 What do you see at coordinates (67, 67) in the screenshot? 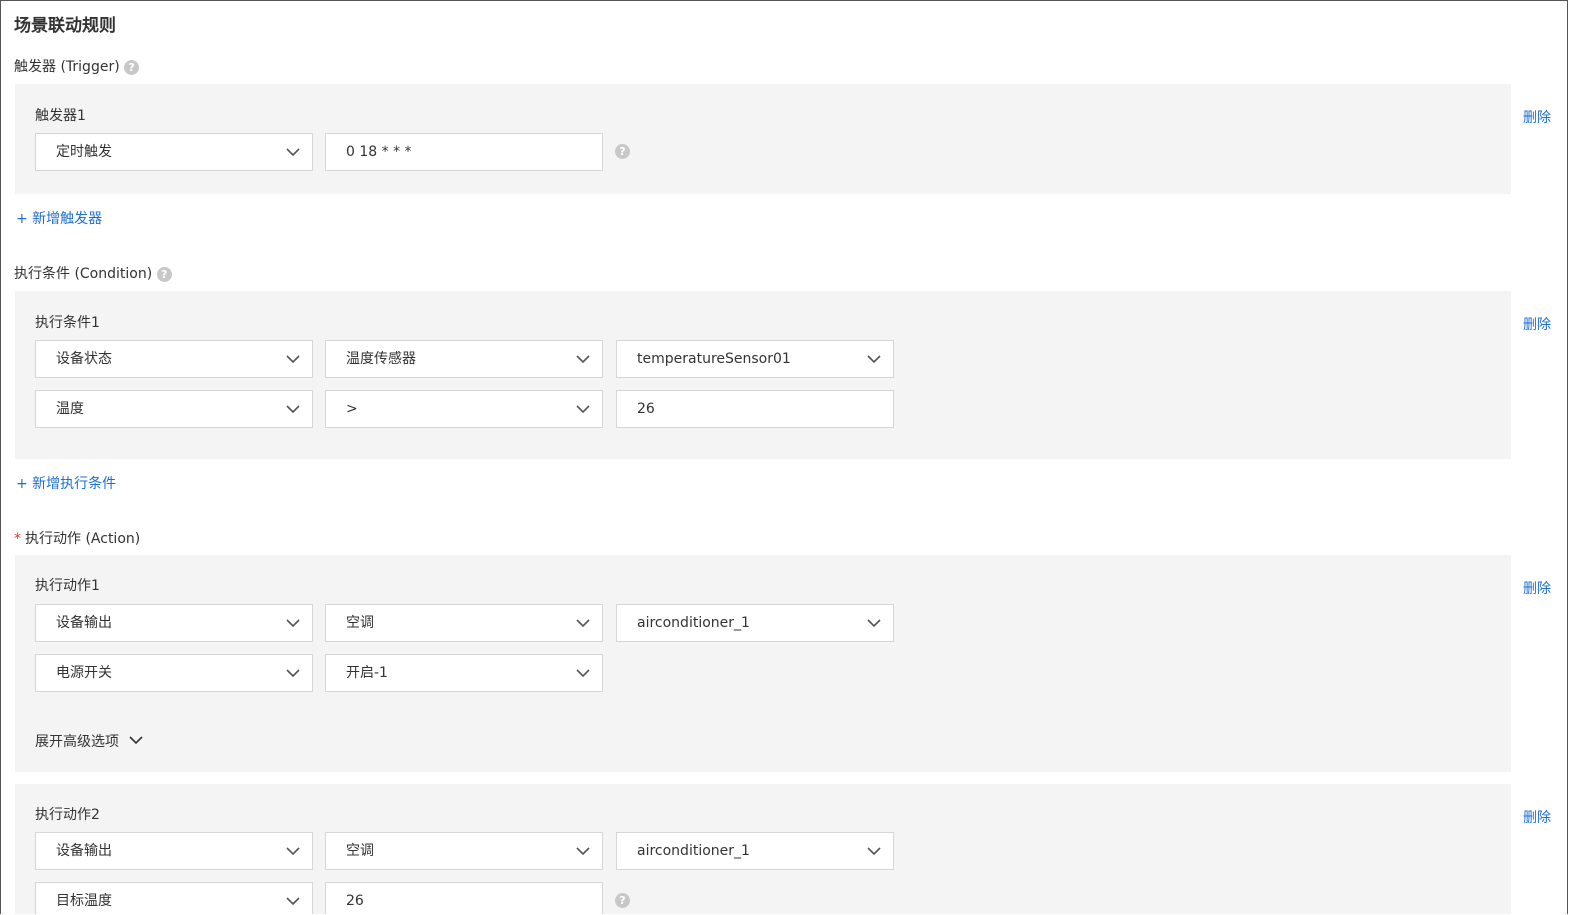
I see `trigger-label: 触发器 (Trigger)` at bounding box center [67, 67].